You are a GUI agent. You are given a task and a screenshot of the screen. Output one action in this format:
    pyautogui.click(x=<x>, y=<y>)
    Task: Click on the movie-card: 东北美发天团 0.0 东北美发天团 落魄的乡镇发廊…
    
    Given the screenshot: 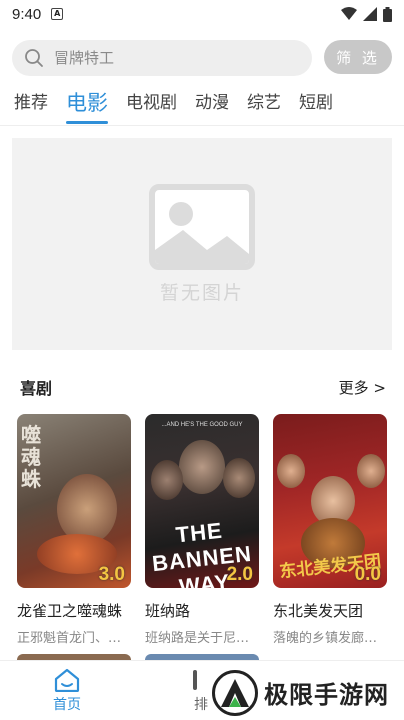 What is the action you would take?
    pyautogui.click(x=330, y=530)
    